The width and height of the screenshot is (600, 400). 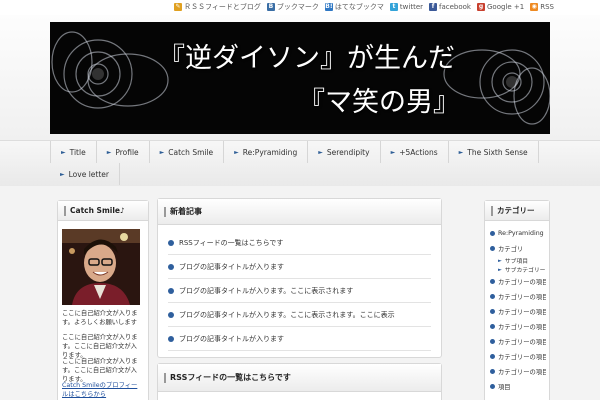 I want to click on toplink-facebook: f facebook, so click(x=450, y=7).